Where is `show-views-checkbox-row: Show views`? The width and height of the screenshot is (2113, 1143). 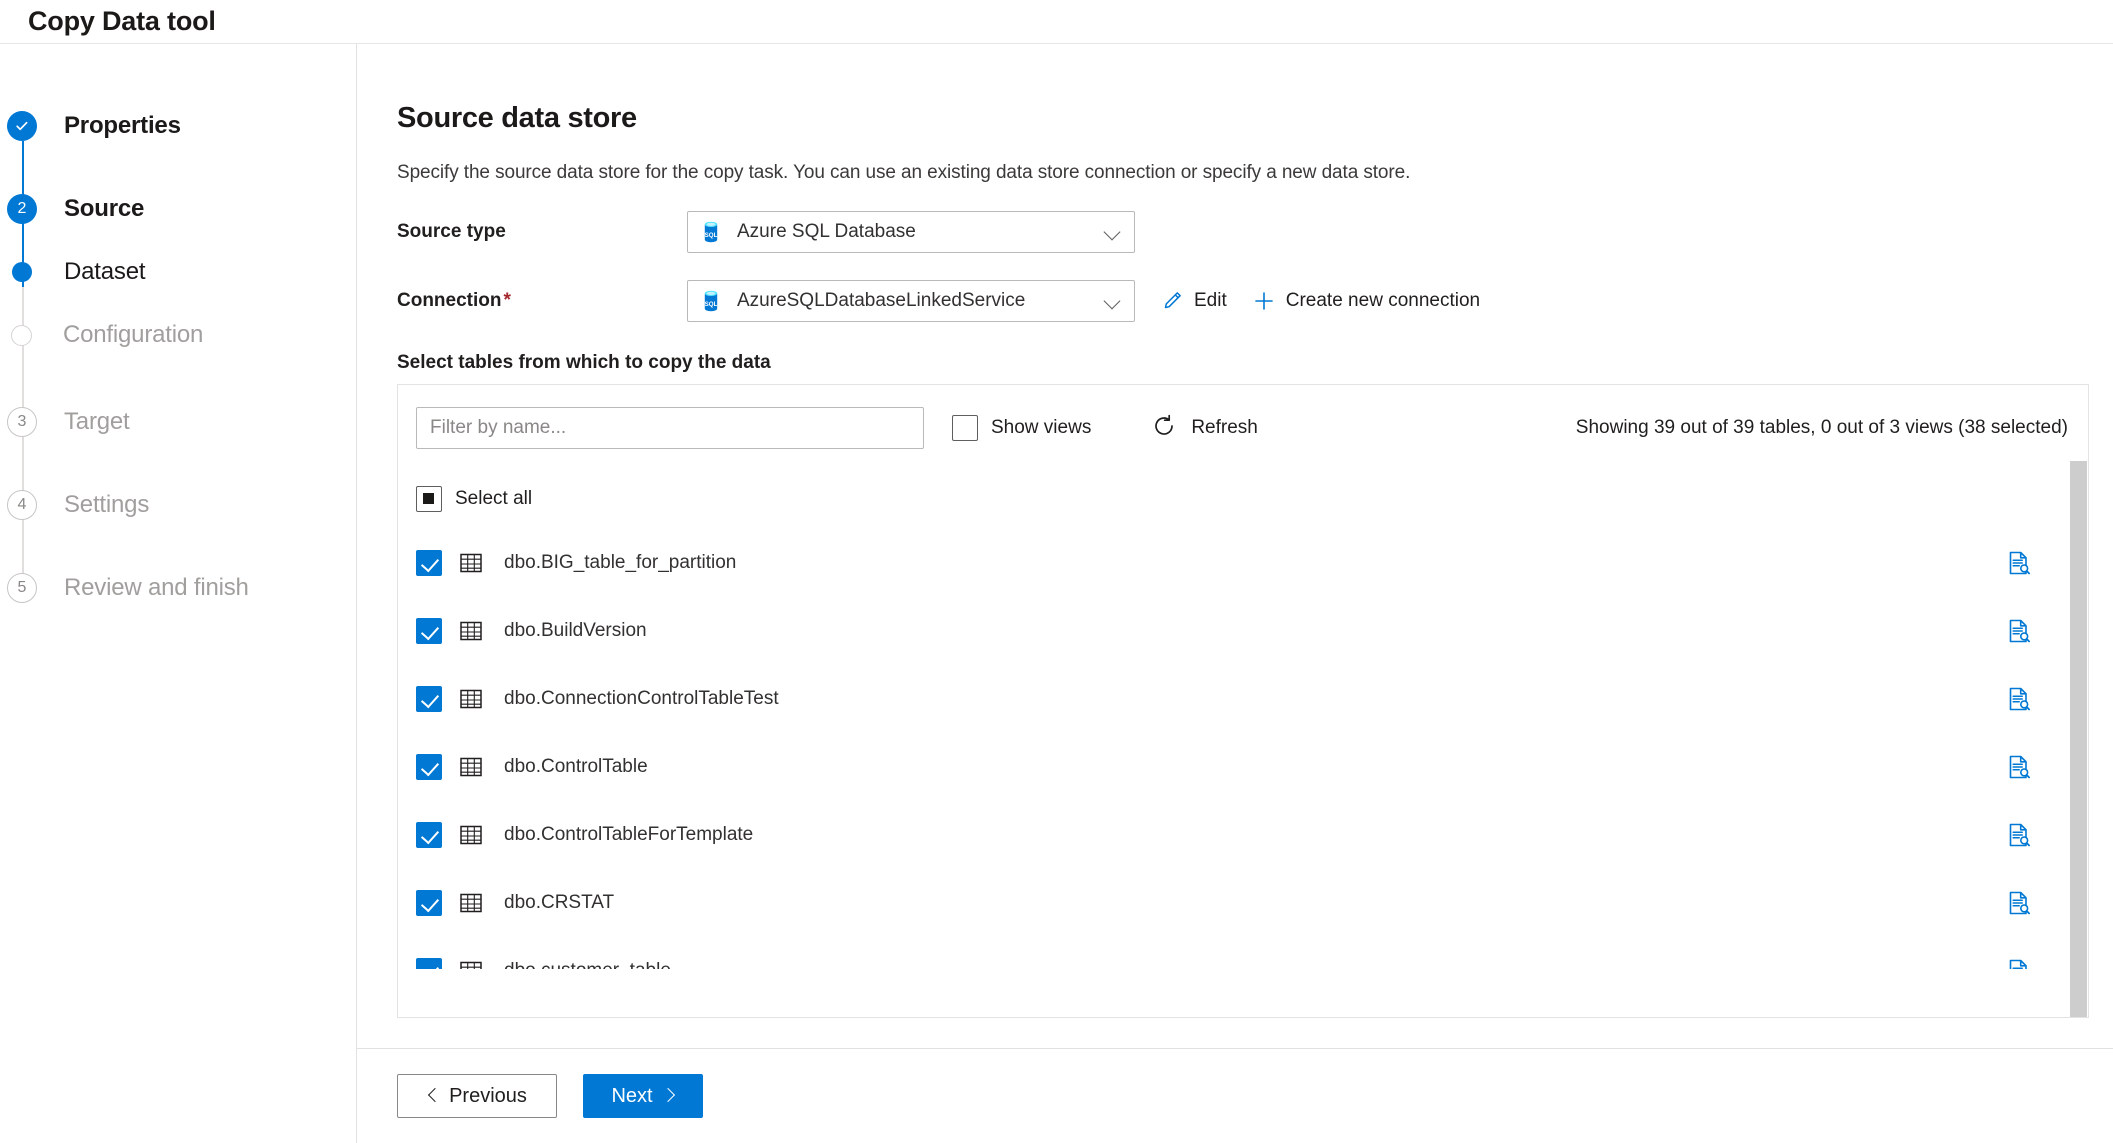 show-views-checkbox-row: Show views is located at coordinates (1021, 428).